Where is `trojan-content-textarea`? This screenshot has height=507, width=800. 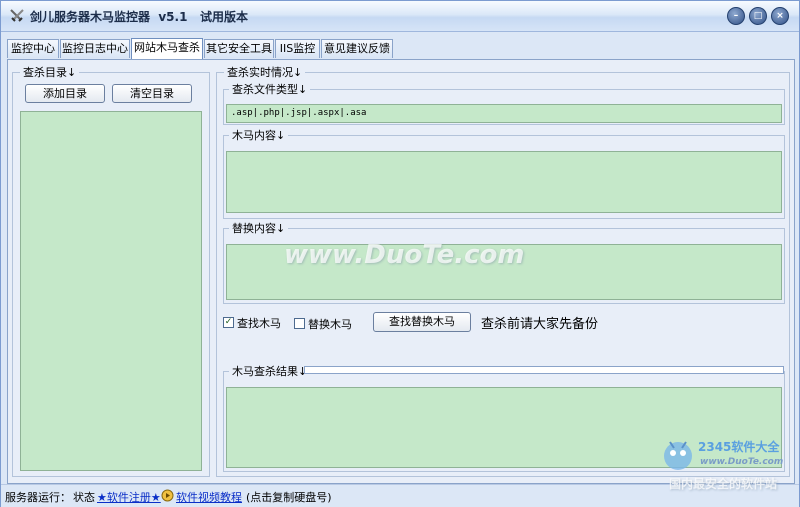 trojan-content-textarea is located at coordinates (504, 182).